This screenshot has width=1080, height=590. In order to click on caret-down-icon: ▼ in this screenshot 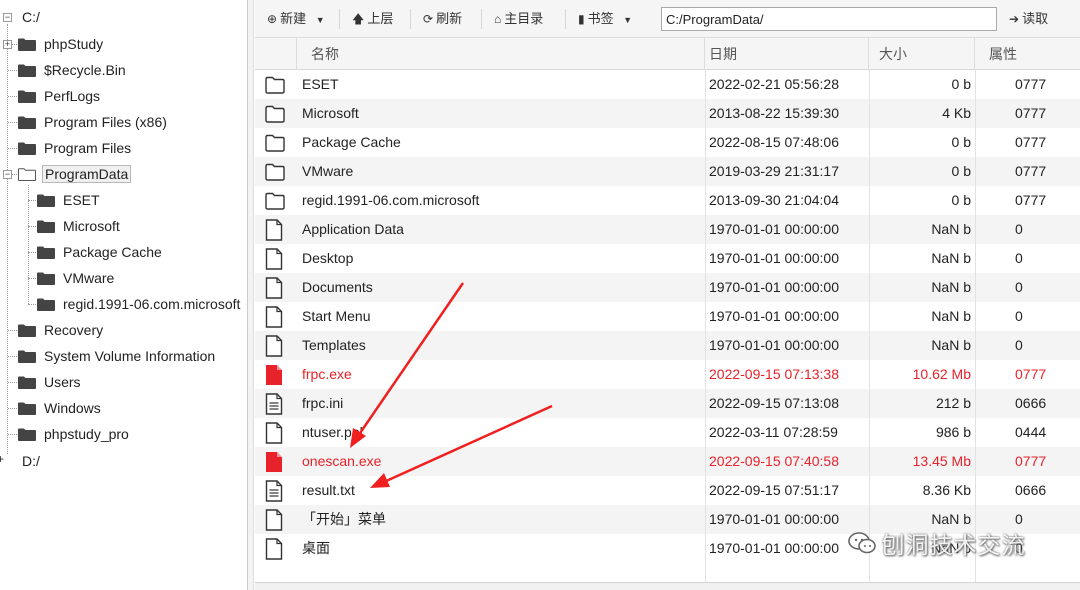, I will do `click(628, 20)`.